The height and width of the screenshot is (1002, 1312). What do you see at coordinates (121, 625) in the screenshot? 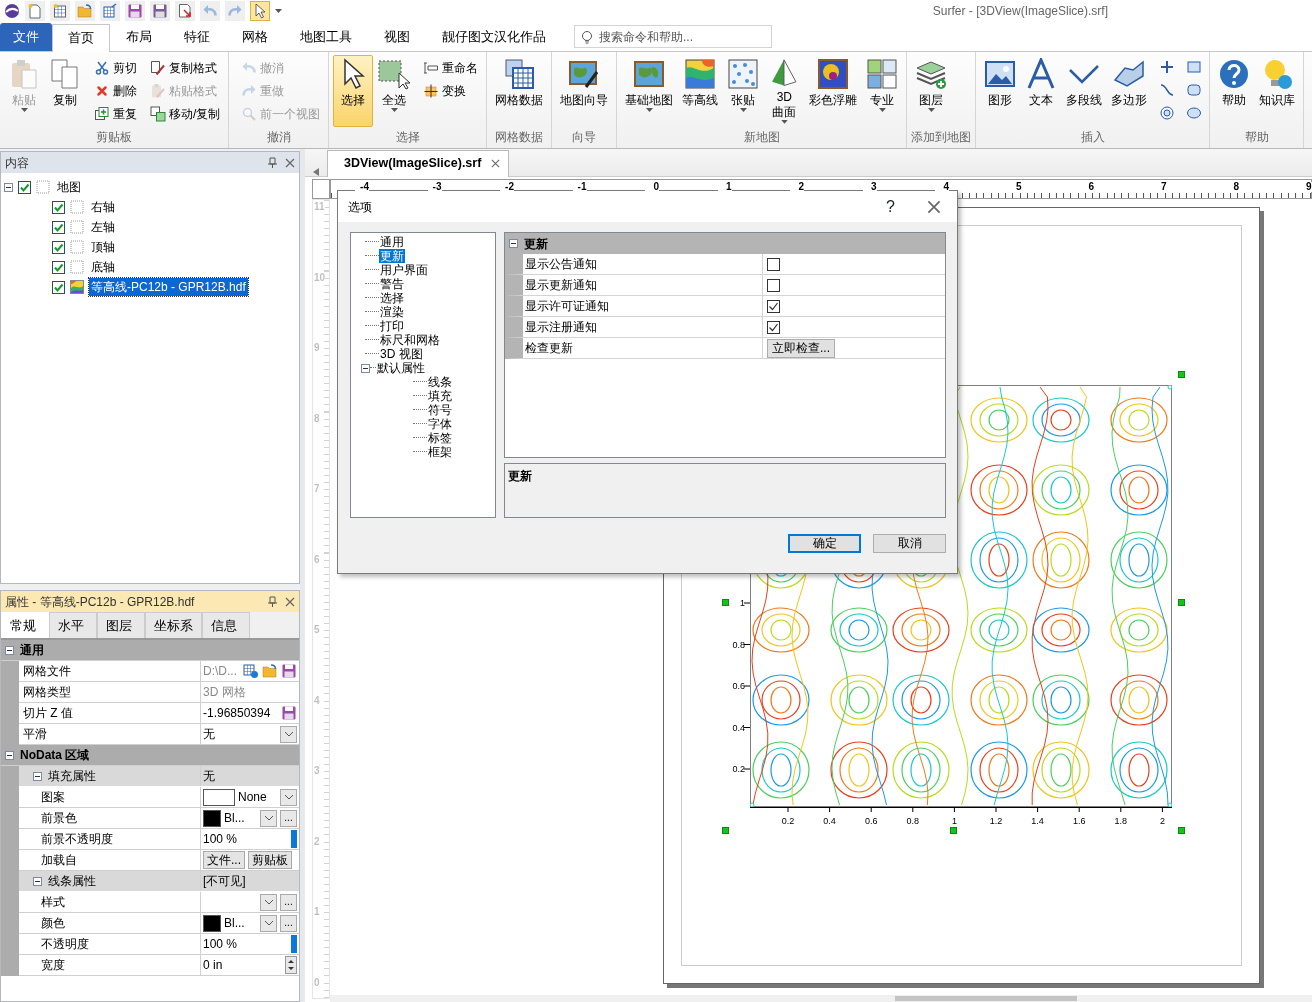
I see `tab: 图层` at bounding box center [121, 625].